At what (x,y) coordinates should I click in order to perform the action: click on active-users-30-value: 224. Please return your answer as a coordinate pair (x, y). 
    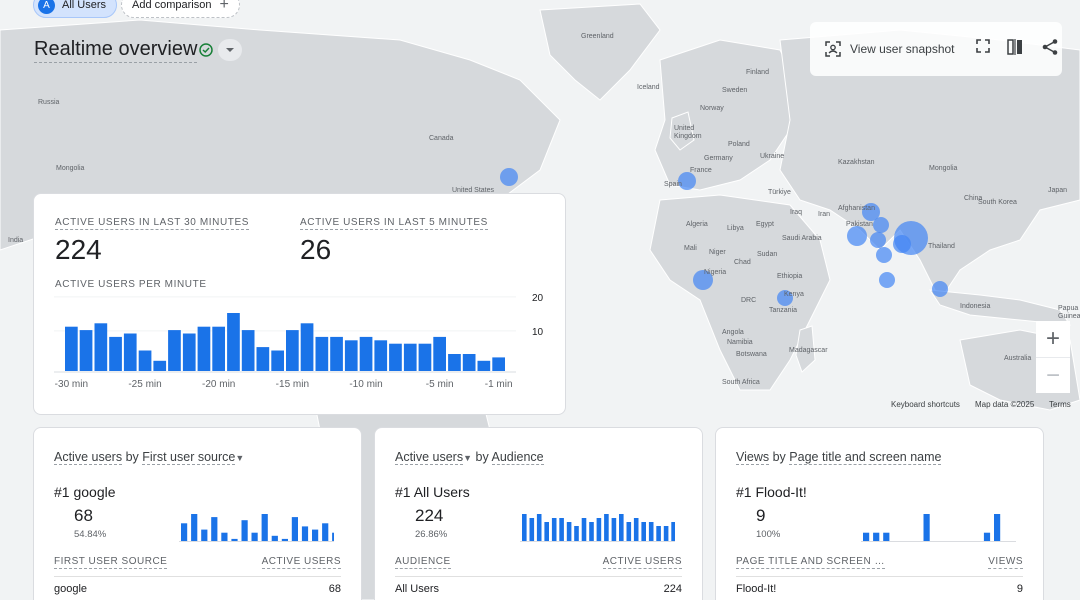
    Looking at the image, I should click on (78, 249).